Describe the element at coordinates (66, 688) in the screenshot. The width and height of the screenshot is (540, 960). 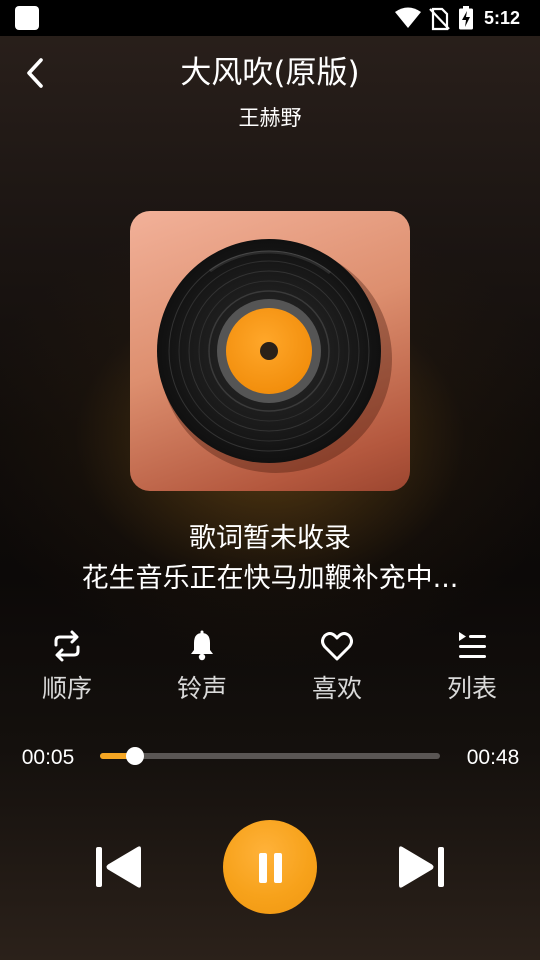
I see `play-order-label: 顺序` at that location.